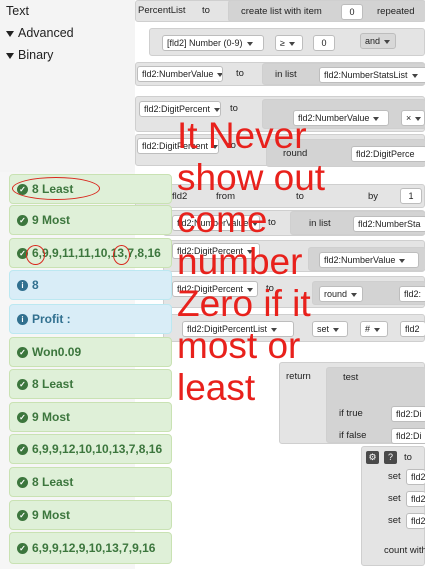 Image resolution: width=425 pixels, height=569 pixels. What do you see at coordinates (67, 55) in the screenshot?
I see `category-binary: Binary` at bounding box center [67, 55].